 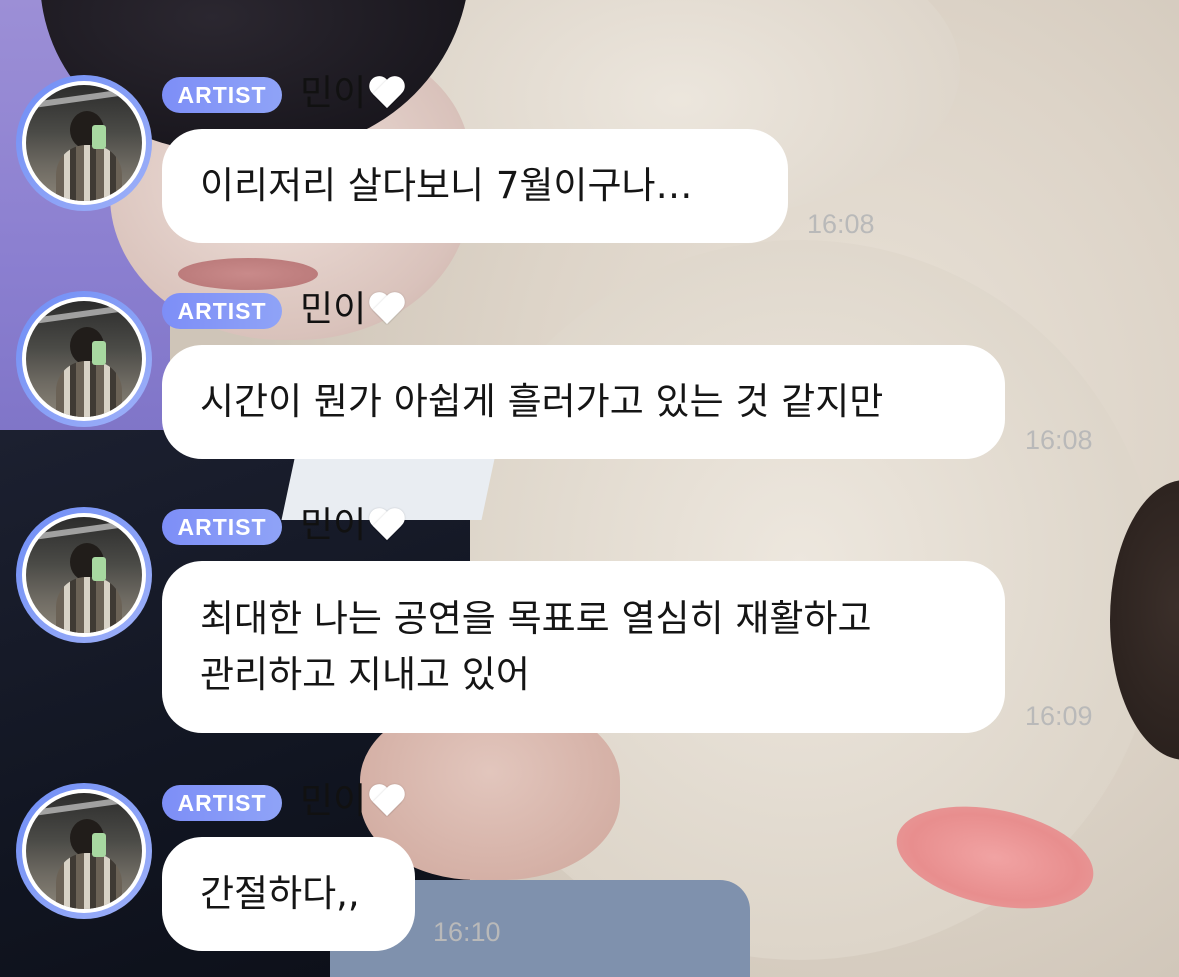 I want to click on message-bubble: 시간이 뭔가 아쉽게 흘러가고 있는 것 같지만, so click(x=583, y=402).